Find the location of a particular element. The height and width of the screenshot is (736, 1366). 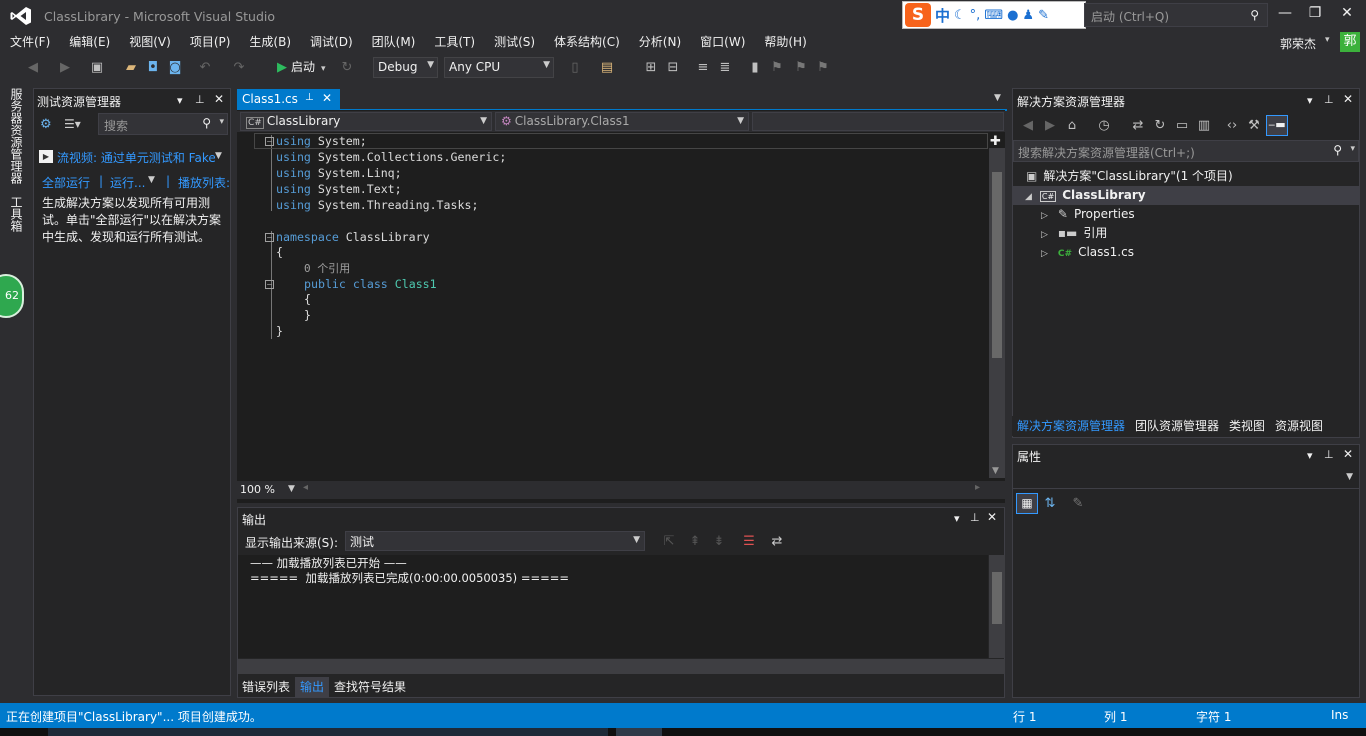

preview-selected-icon: ‒▬ is located at coordinates (1277, 125).